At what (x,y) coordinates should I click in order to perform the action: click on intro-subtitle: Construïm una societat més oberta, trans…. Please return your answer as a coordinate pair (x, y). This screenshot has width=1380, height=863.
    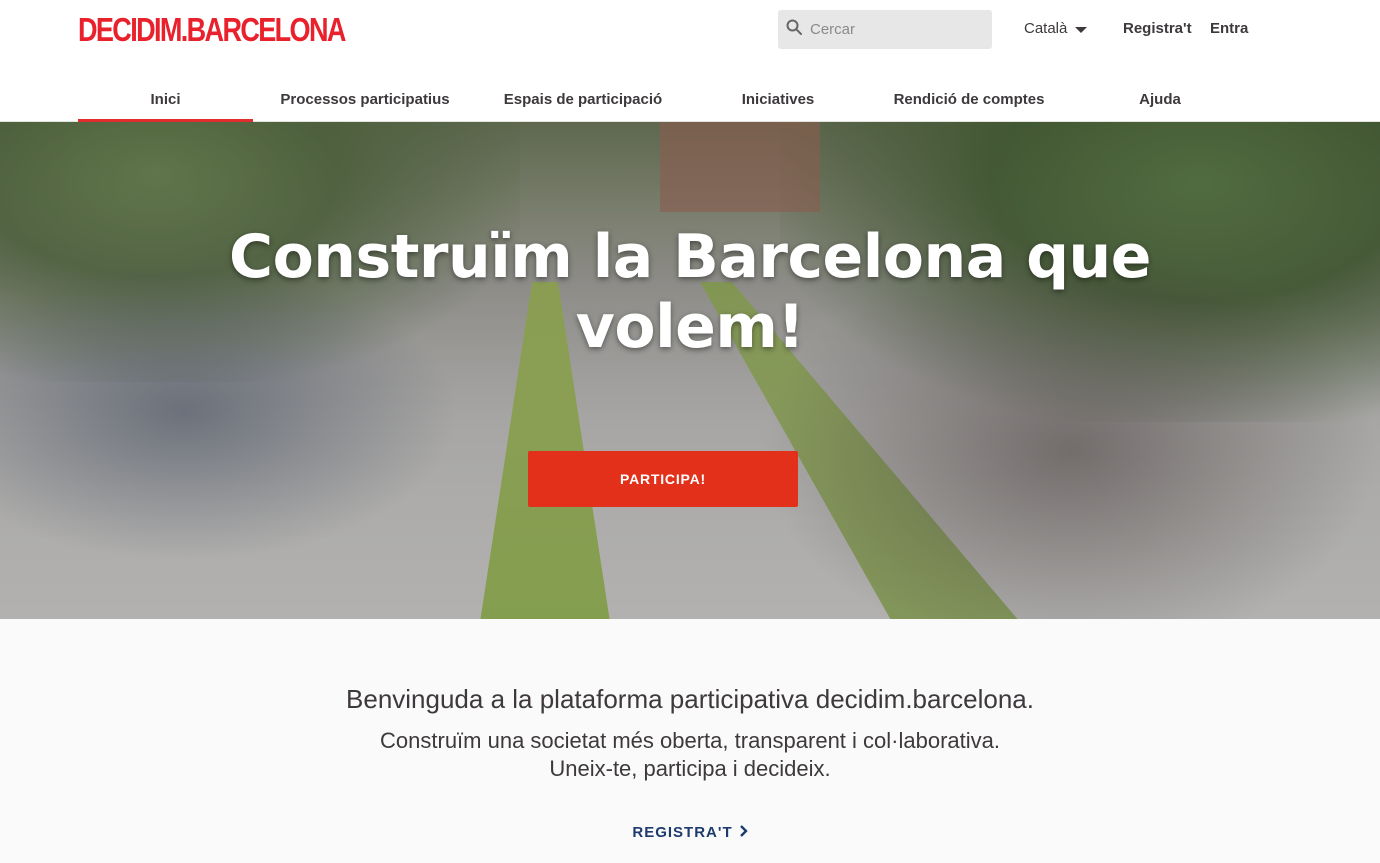
    Looking at the image, I should click on (690, 740).